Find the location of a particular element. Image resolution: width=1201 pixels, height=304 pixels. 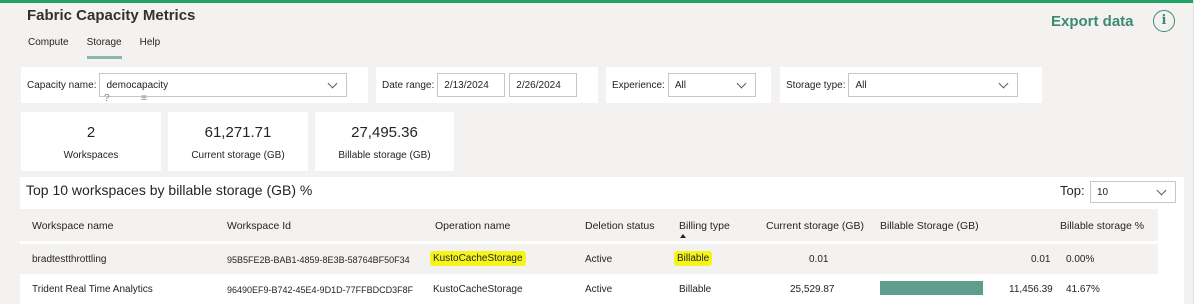

table-scroll-area is located at coordinates (1171, 256).